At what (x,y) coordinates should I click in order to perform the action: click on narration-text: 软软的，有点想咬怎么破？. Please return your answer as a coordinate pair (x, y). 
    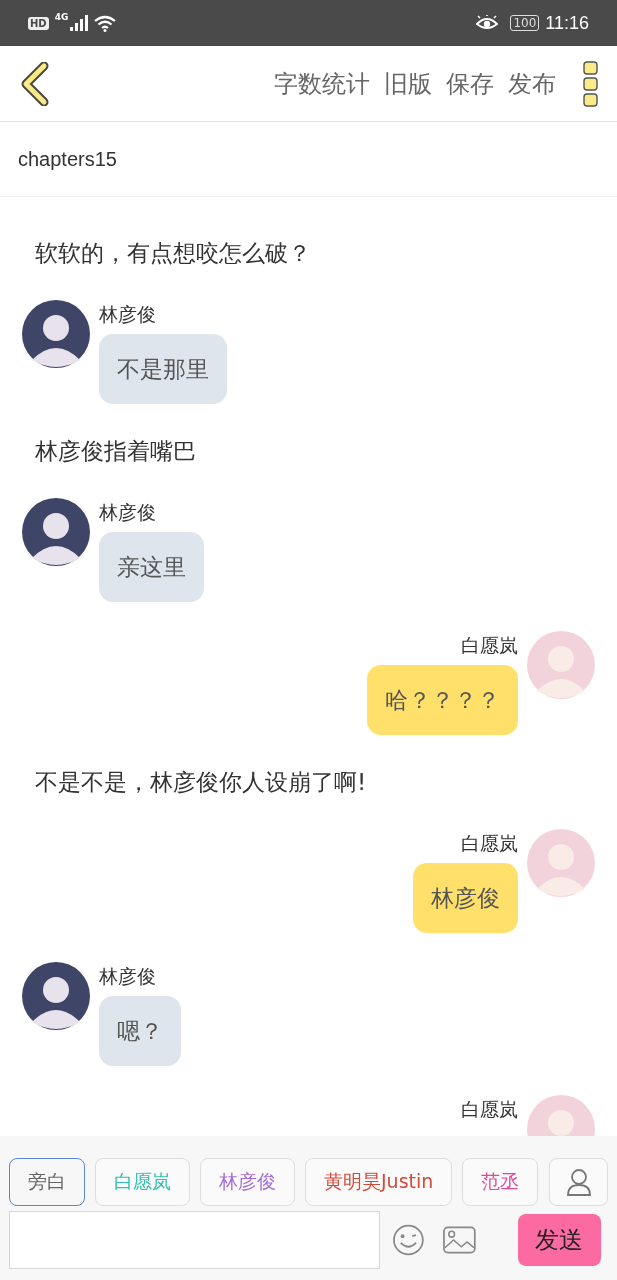
    Looking at the image, I should click on (173, 253).